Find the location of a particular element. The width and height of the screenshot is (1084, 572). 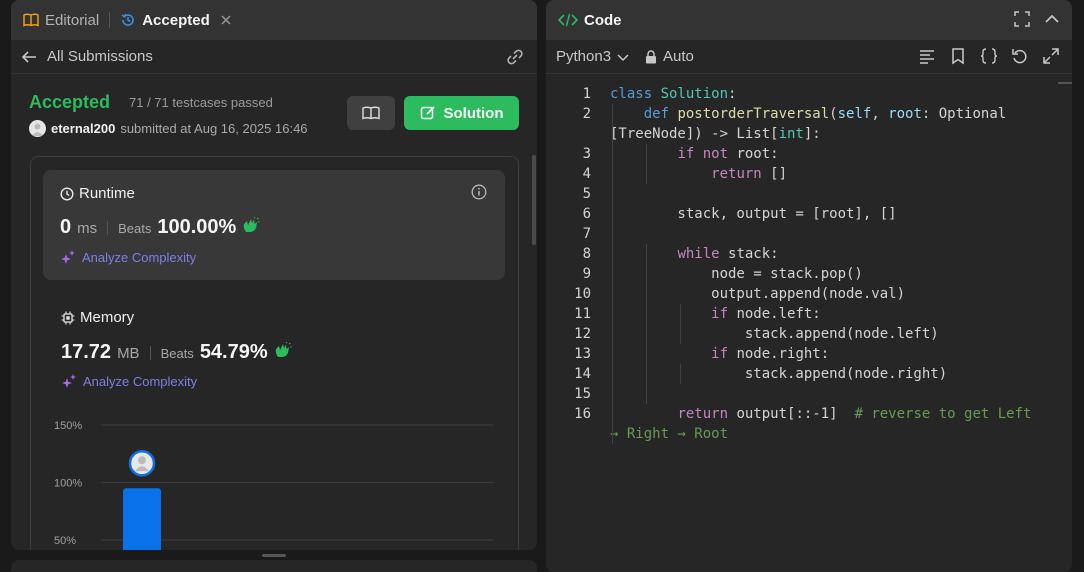

line-number: 3 is located at coordinates (586, 154).